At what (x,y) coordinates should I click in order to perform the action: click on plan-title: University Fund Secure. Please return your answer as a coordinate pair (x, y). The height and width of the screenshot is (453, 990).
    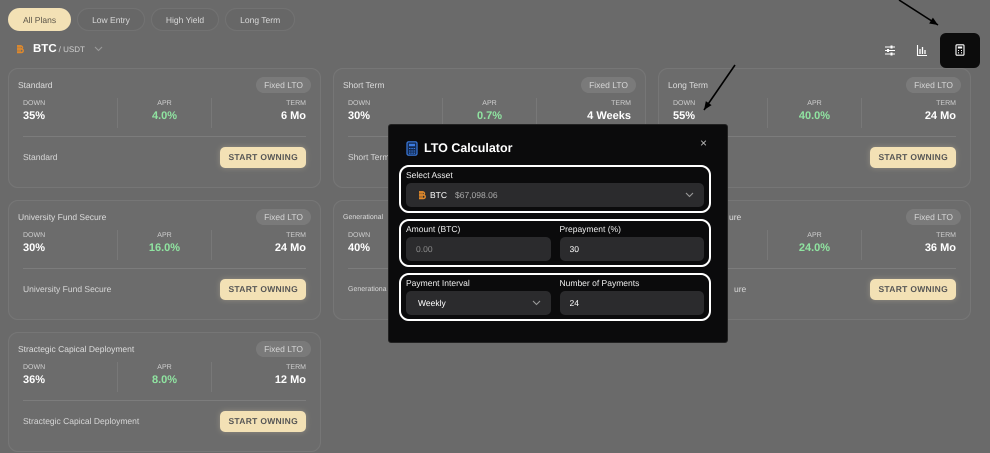
    Looking at the image, I should click on (62, 217).